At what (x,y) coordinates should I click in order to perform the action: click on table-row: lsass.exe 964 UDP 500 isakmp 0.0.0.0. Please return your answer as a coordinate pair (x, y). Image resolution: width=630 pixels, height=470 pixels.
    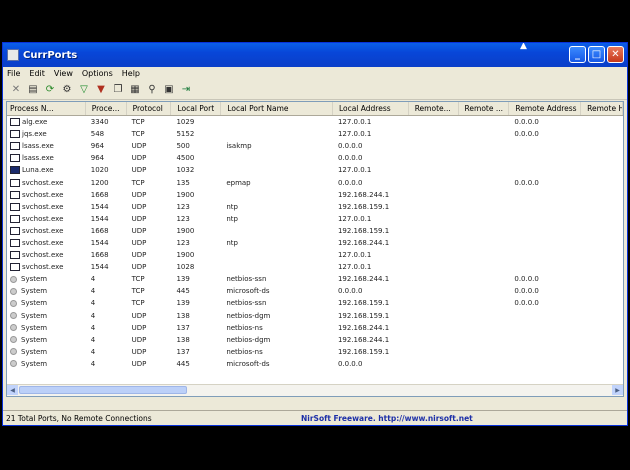
    Looking at the image, I should click on (315, 146).